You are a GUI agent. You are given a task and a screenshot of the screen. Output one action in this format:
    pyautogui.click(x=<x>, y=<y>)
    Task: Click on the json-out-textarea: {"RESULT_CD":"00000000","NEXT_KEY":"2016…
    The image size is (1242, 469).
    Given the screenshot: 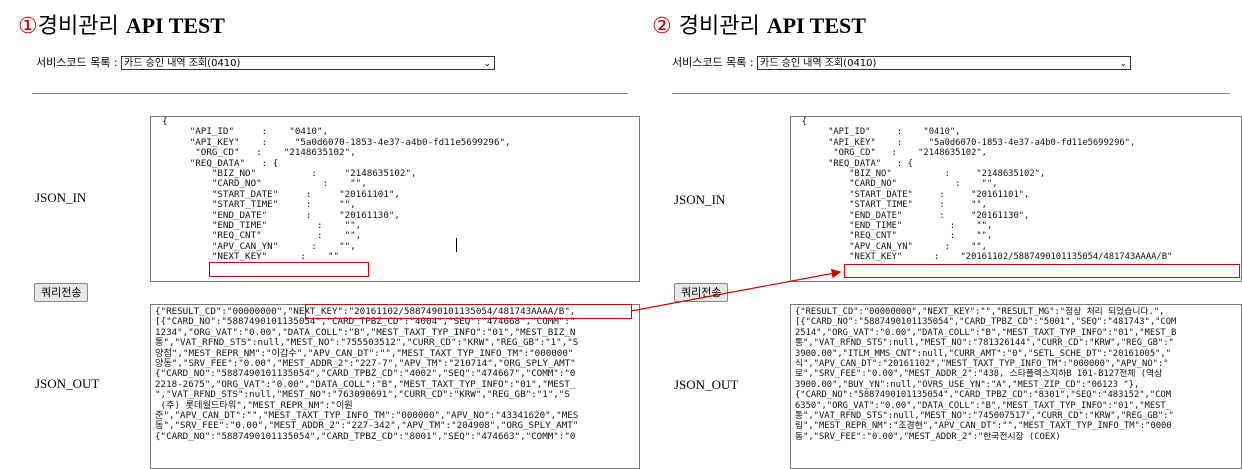 What is the action you would take?
    pyautogui.click(x=395, y=386)
    